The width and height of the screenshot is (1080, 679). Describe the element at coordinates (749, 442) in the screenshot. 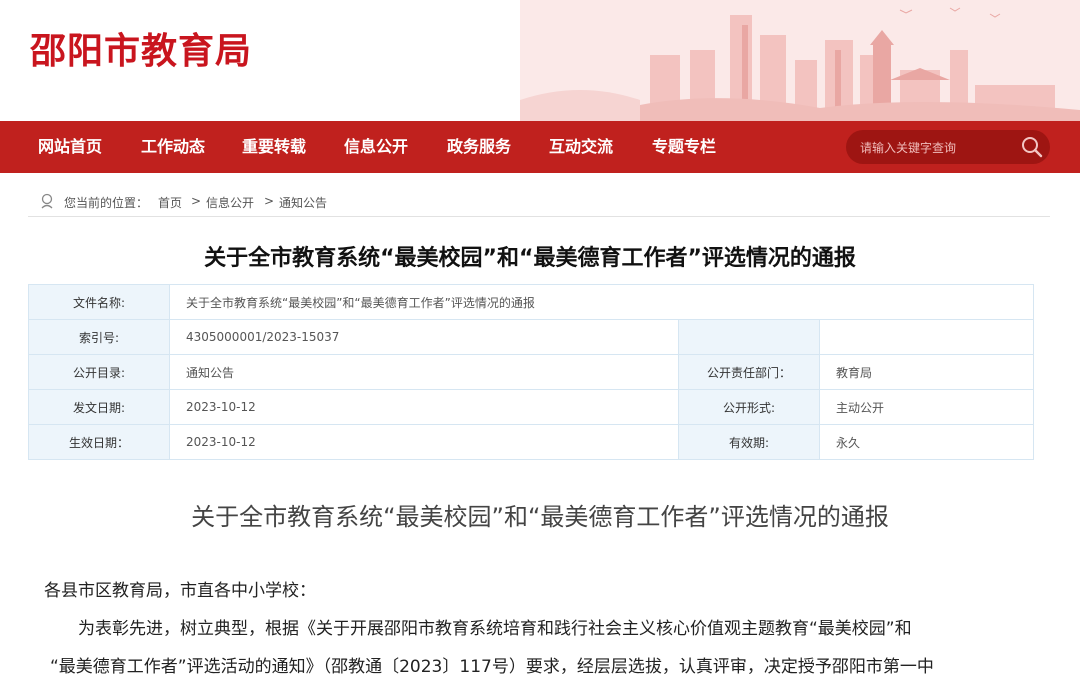

I see `validity-label: 有效期:` at that location.